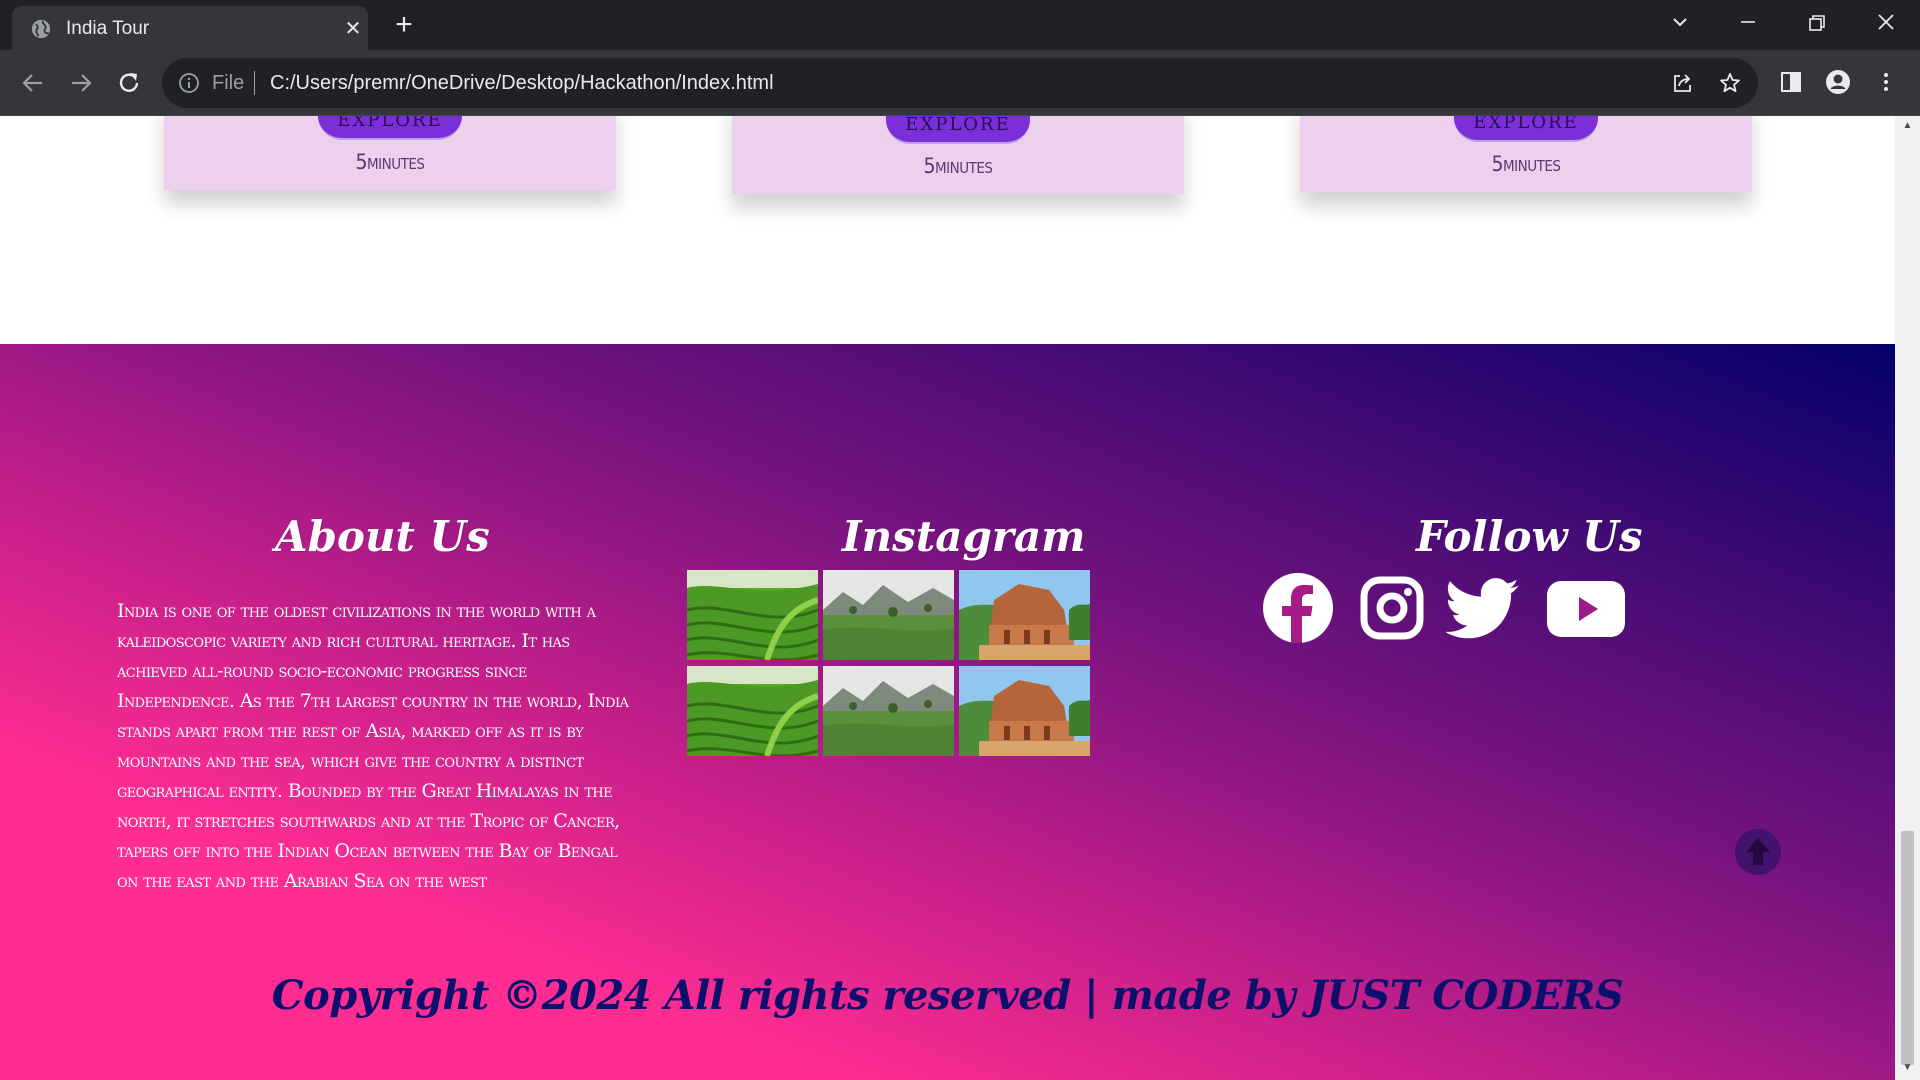 This screenshot has width=1920, height=1080. Describe the element at coordinates (1907, 126) in the screenshot. I see `scroll-up-arrow-icon: ▲` at that location.